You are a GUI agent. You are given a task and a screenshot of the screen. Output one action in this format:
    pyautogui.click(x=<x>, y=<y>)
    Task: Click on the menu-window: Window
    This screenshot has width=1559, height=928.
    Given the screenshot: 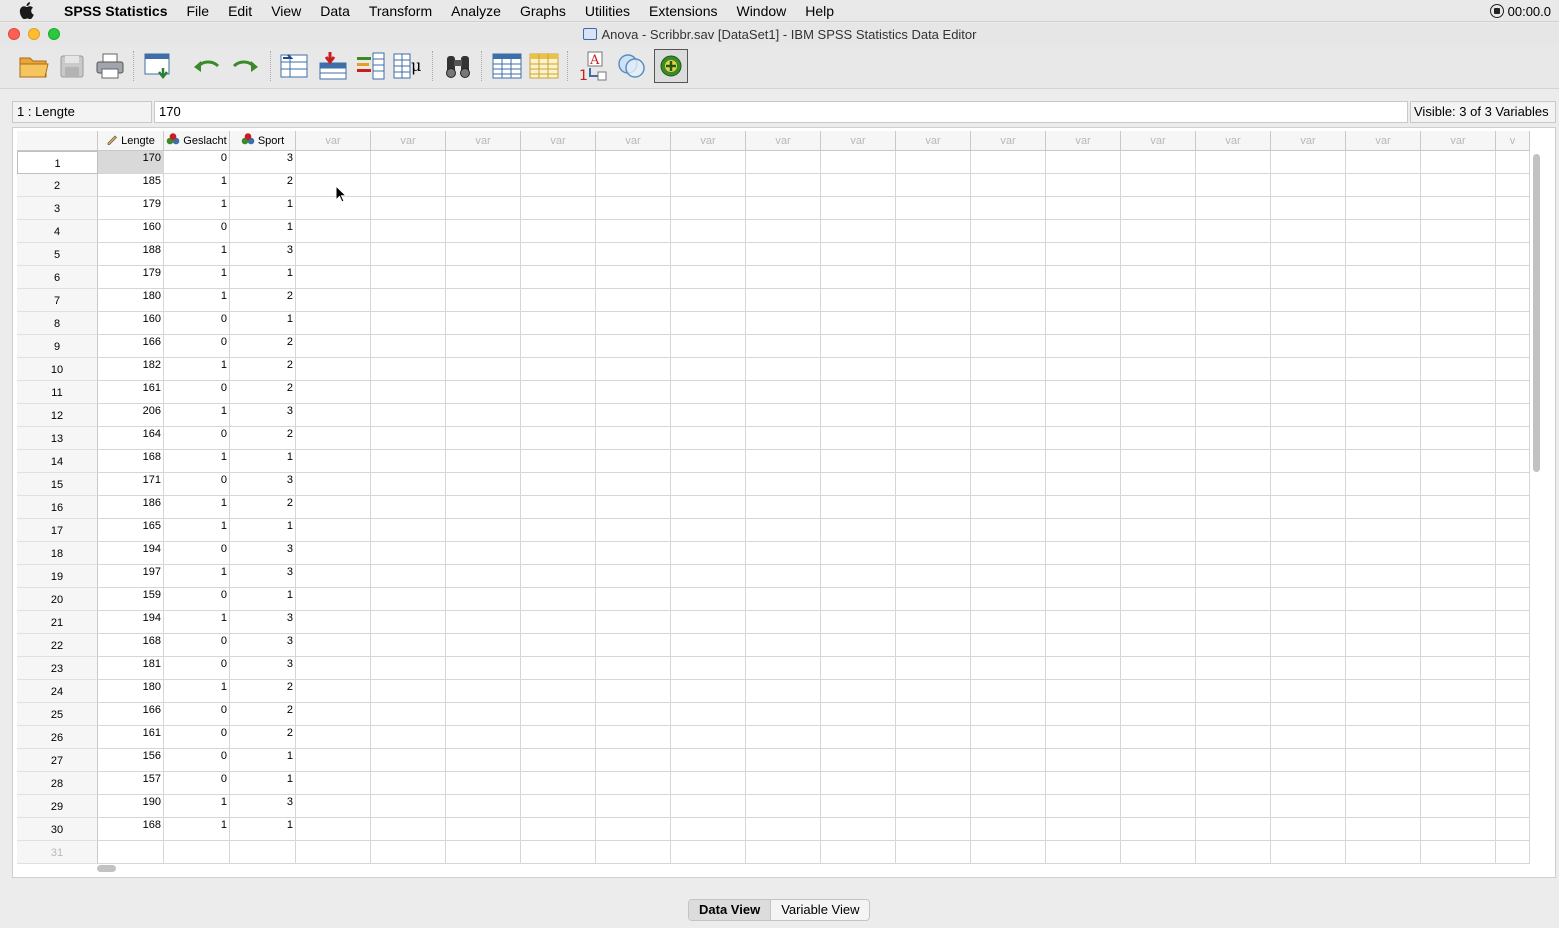 What is the action you would take?
    pyautogui.click(x=761, y=11)
    